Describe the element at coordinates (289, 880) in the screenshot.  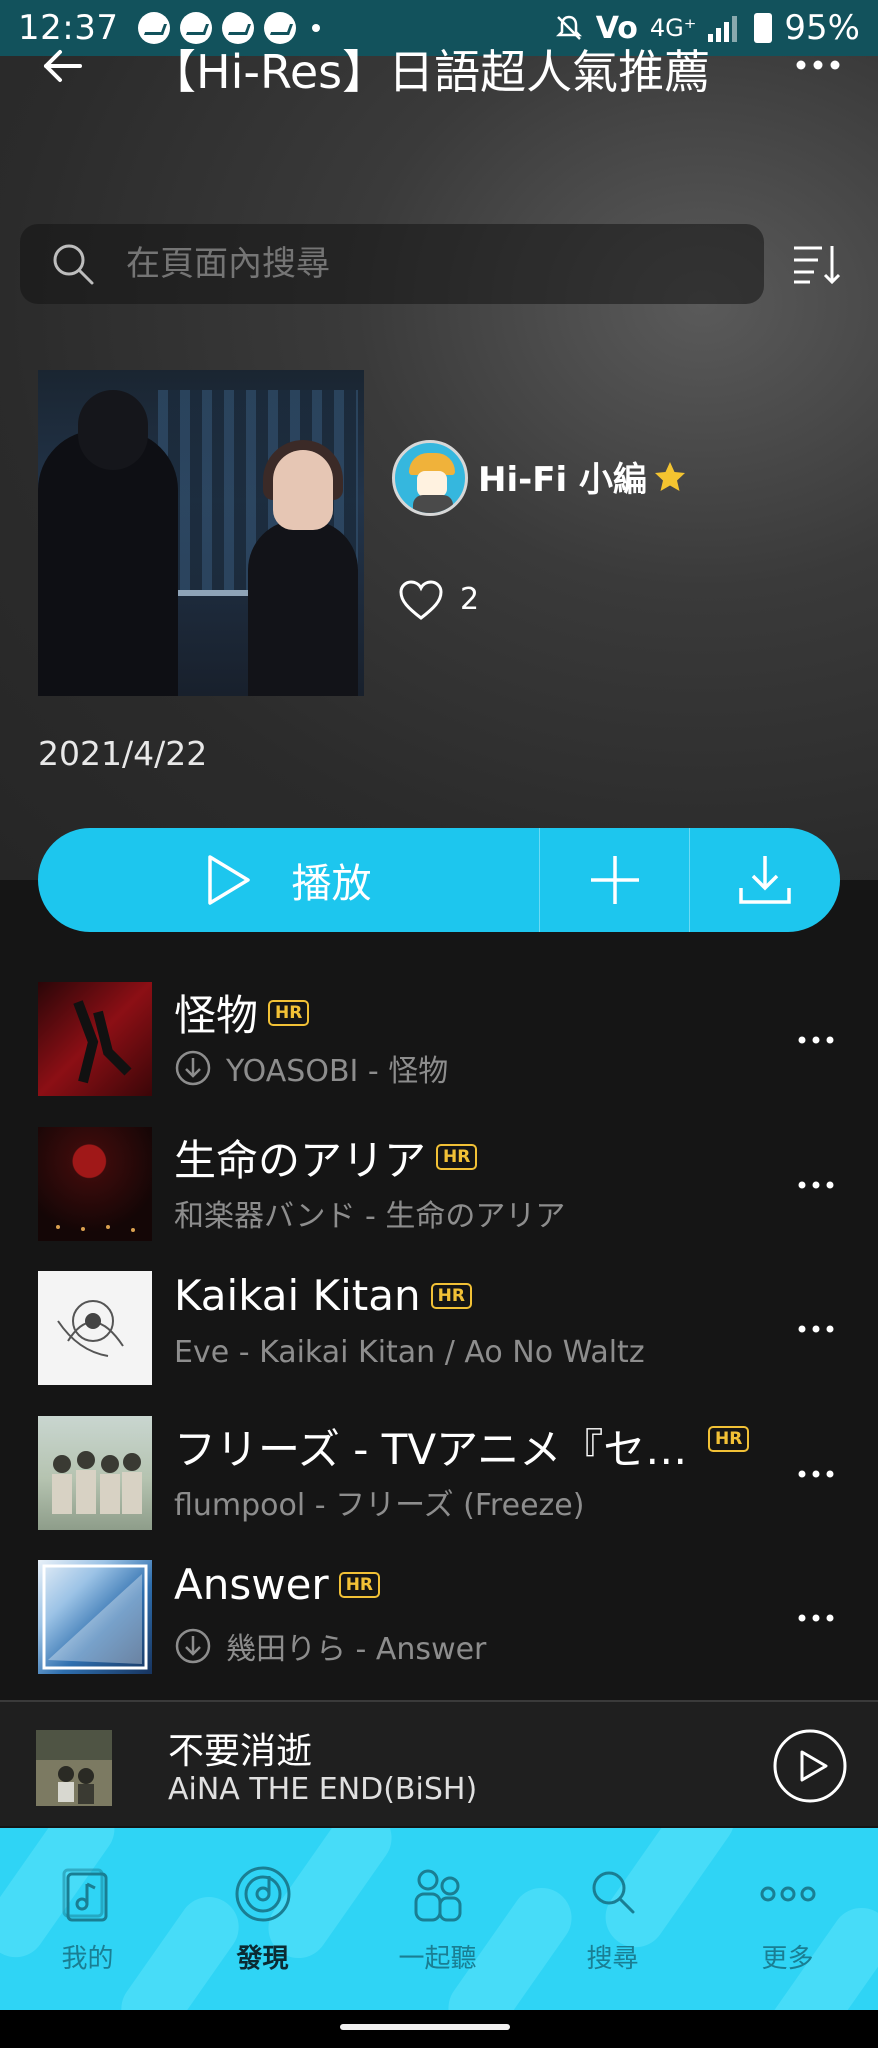
I see `play-all-button: 播放` at that location.